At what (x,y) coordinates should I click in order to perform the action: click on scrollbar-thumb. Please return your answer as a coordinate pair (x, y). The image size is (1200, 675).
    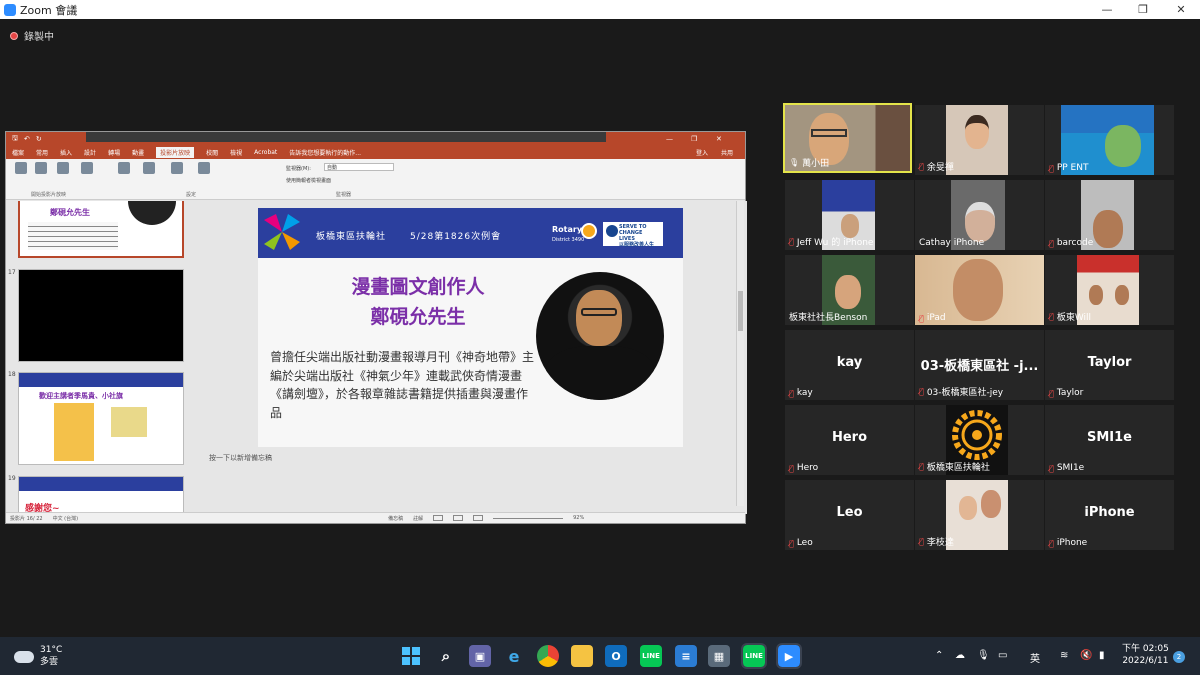
    Looking at the image, I should click on (740, 311).